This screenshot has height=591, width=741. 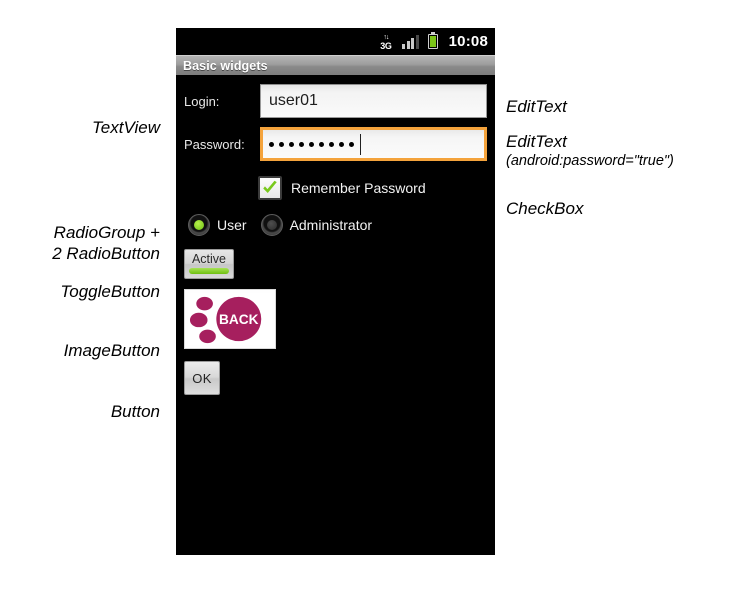 What do you see at coordinates (432, 40) in the screenshot?
I see `battery-icon` at bounding box center [432, 40].